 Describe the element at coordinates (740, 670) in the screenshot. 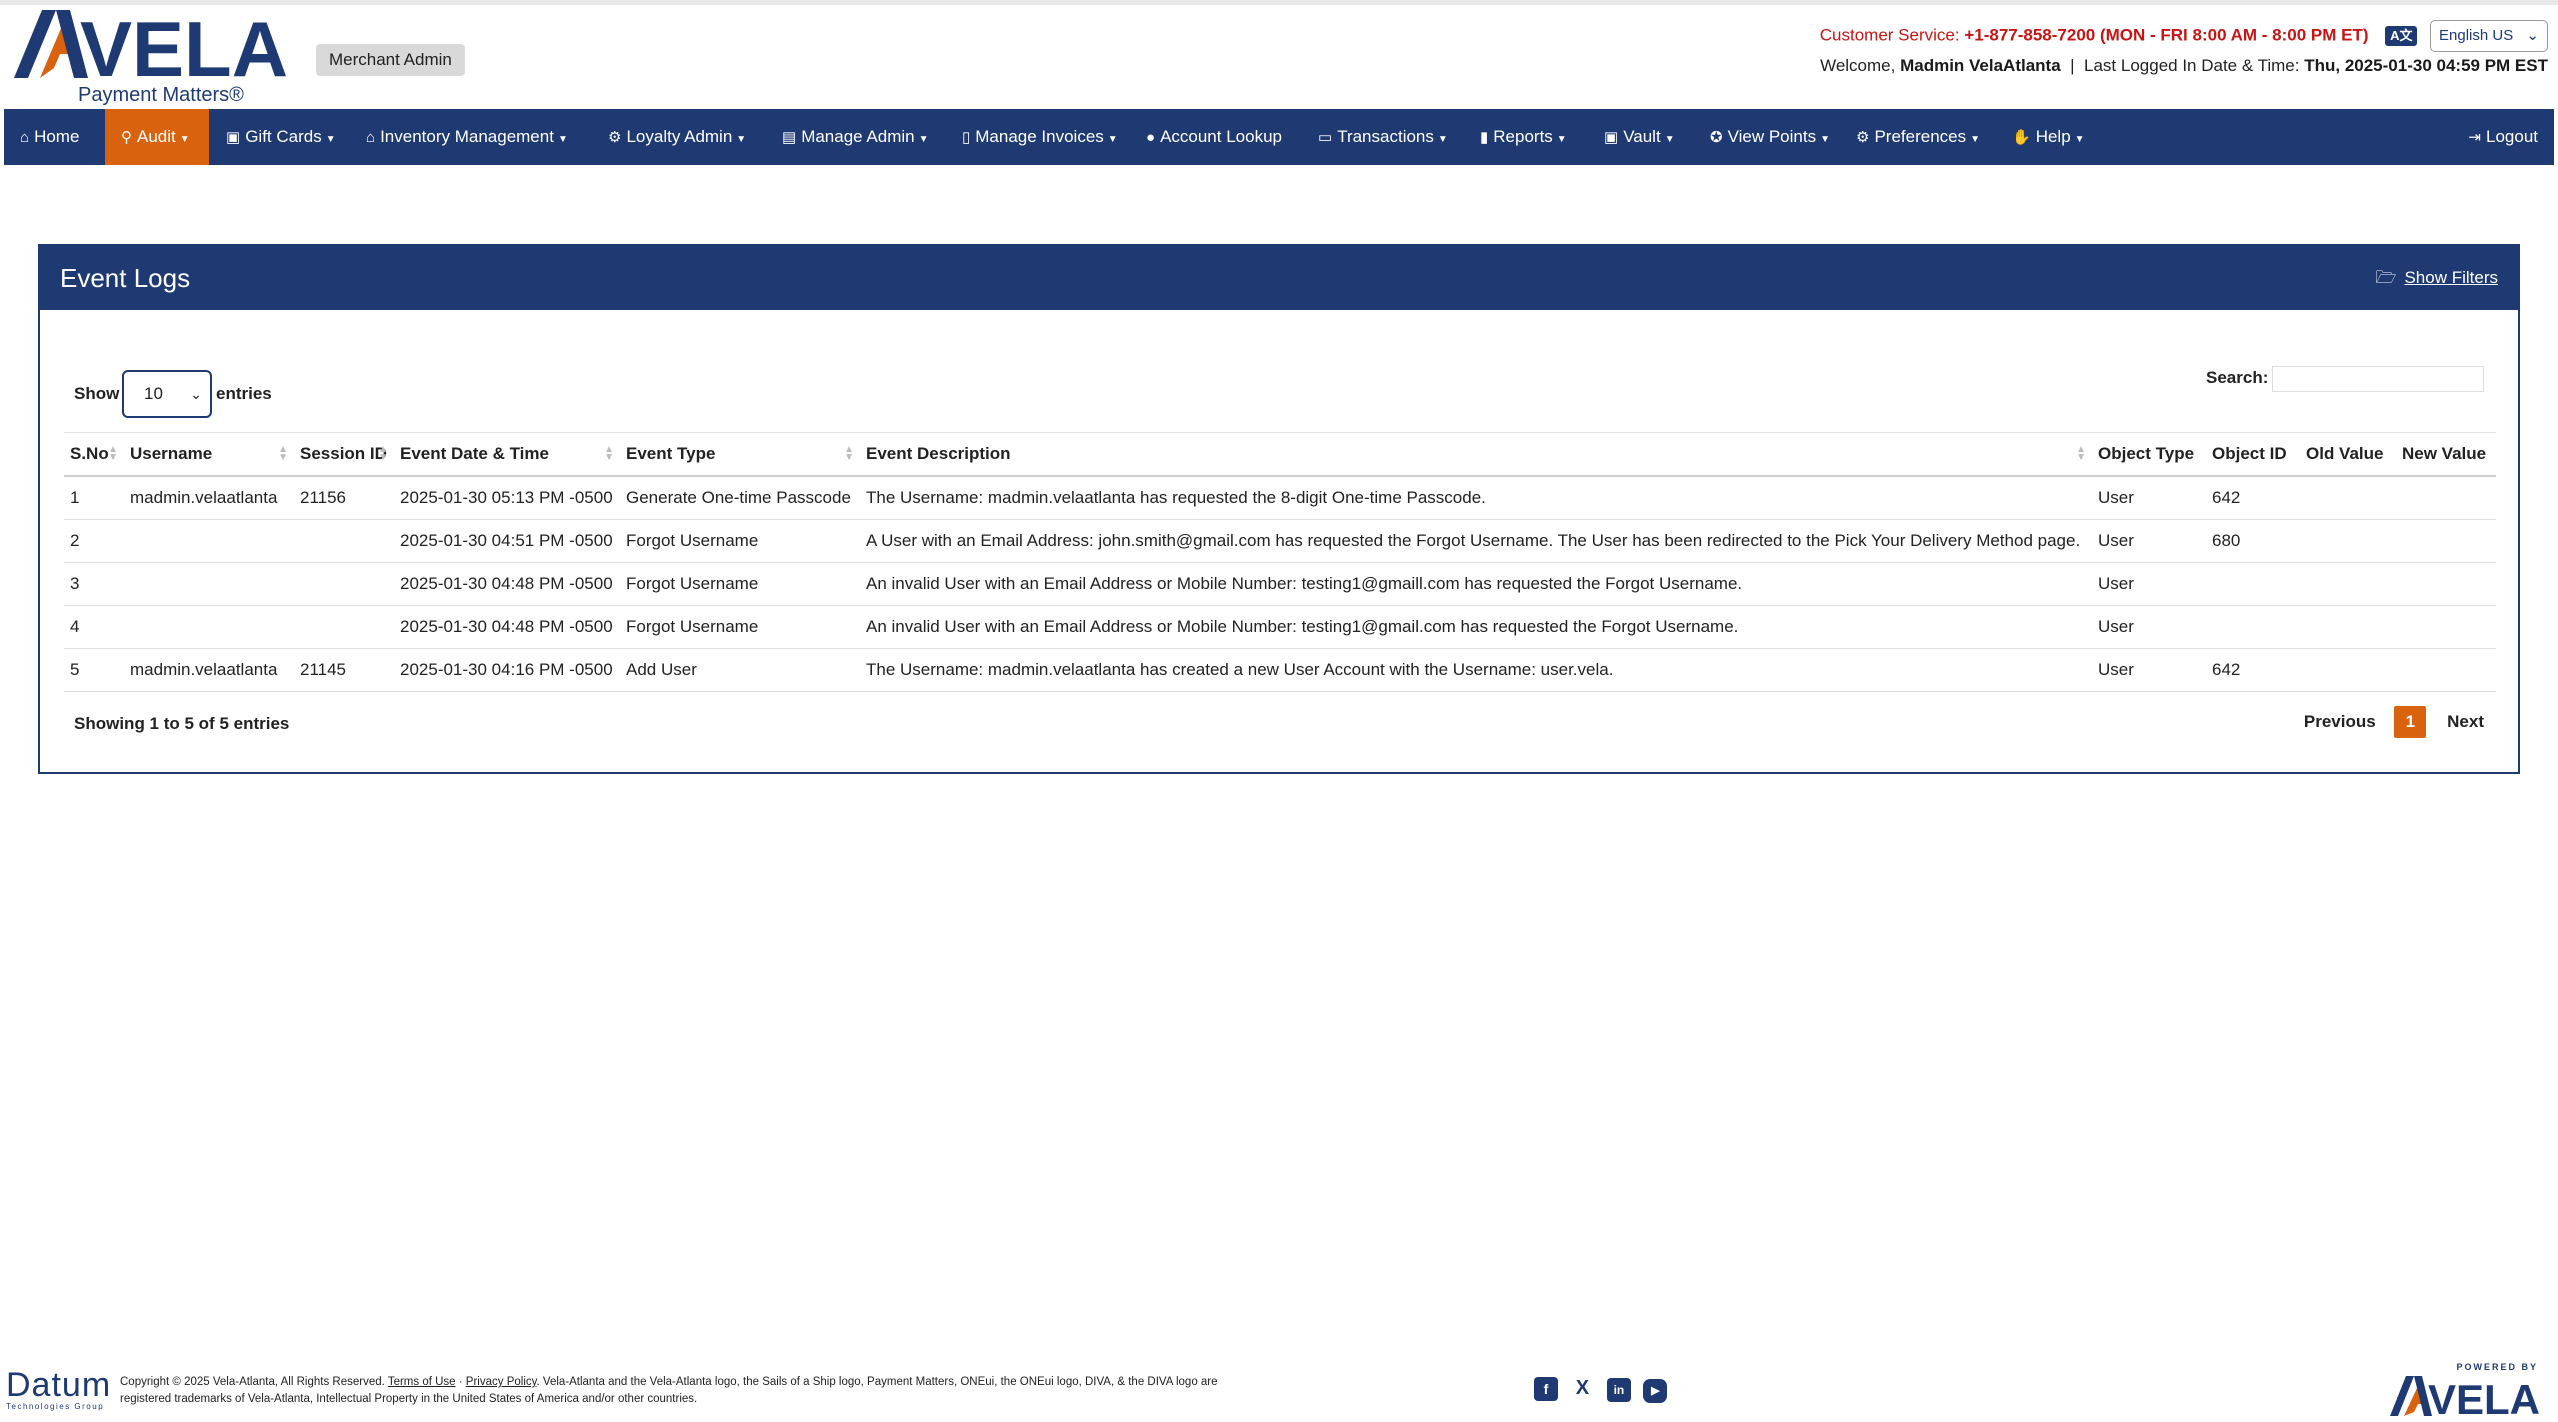

I see `cell-event-type: Add User` at that location.